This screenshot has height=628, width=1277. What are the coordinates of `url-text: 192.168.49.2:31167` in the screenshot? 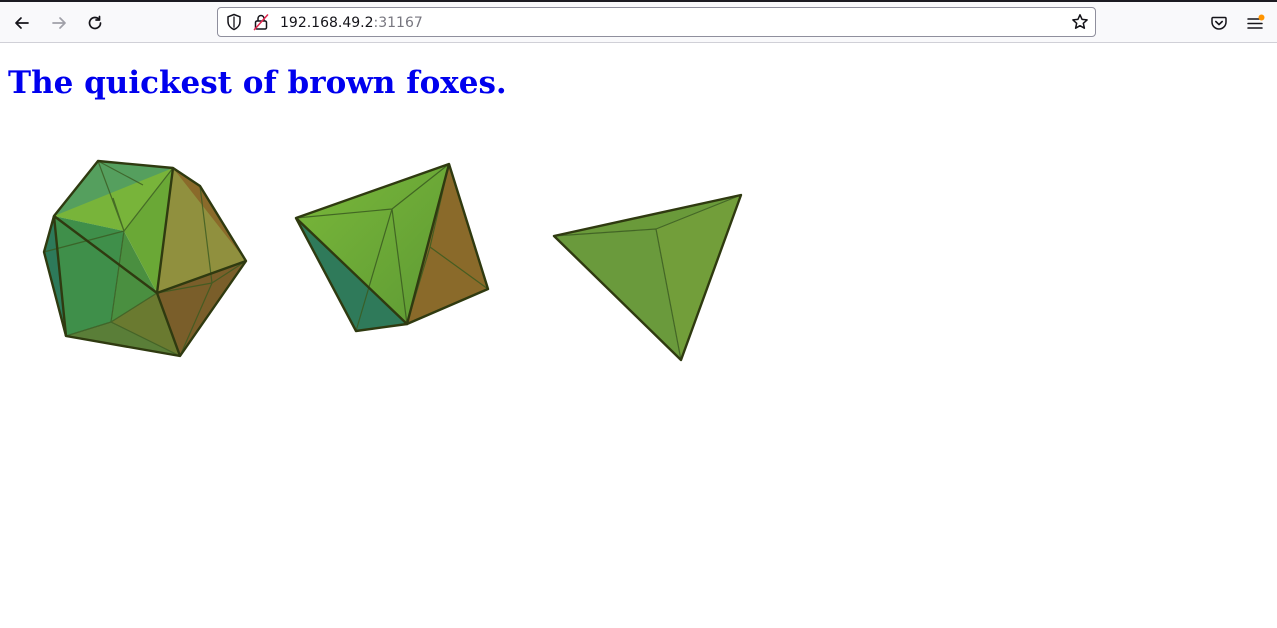 It's located at (351, 23).